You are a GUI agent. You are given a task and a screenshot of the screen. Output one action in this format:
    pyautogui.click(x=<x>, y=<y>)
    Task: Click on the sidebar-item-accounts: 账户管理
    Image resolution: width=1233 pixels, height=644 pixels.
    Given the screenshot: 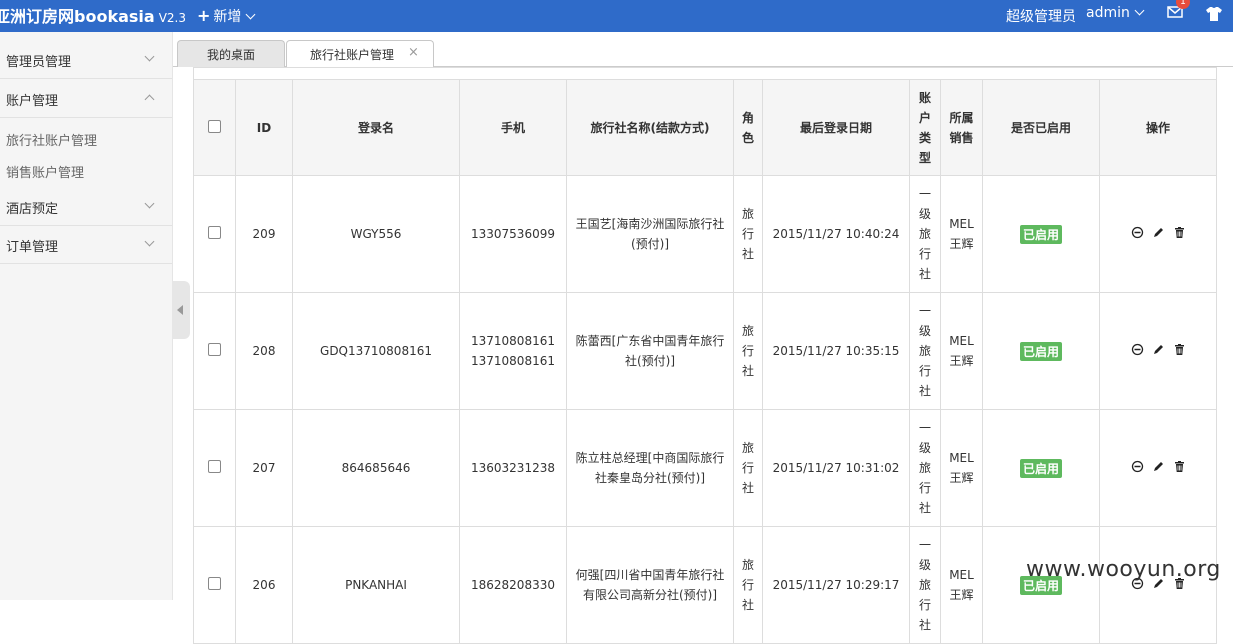 What is the action you would take?
    pyautogui.click(x=86, y=98)
    